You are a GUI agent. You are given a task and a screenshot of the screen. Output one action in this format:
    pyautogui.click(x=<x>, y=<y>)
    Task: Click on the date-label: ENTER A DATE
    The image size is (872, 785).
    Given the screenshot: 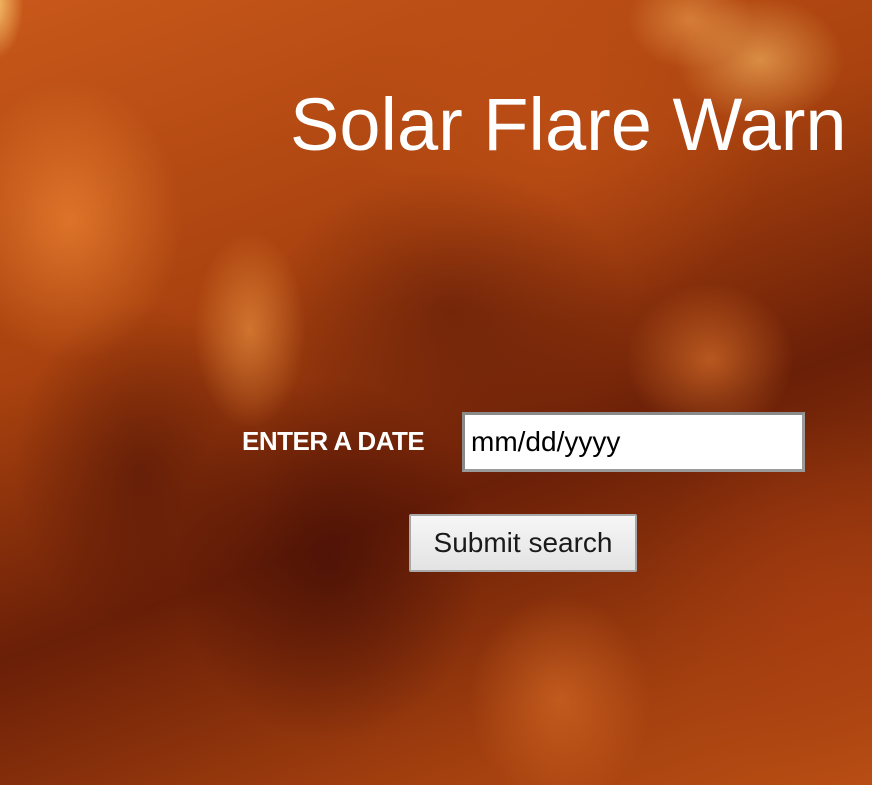 What is the action you would take?
    pyautogui.click(x=333, y=441)
    